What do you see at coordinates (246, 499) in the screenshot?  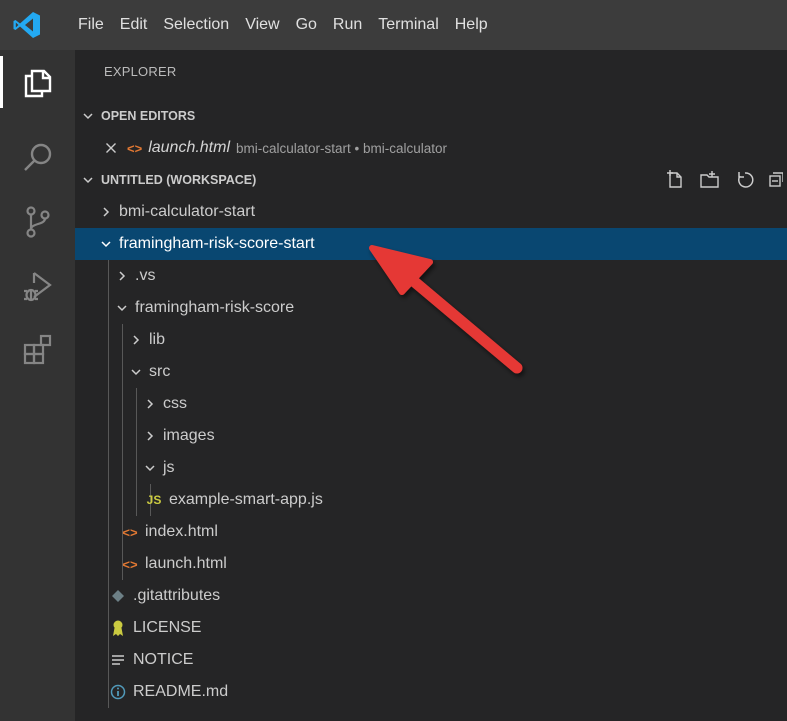 I see `tree-label: example-smart-app.js` at bounding box center [246, 499].